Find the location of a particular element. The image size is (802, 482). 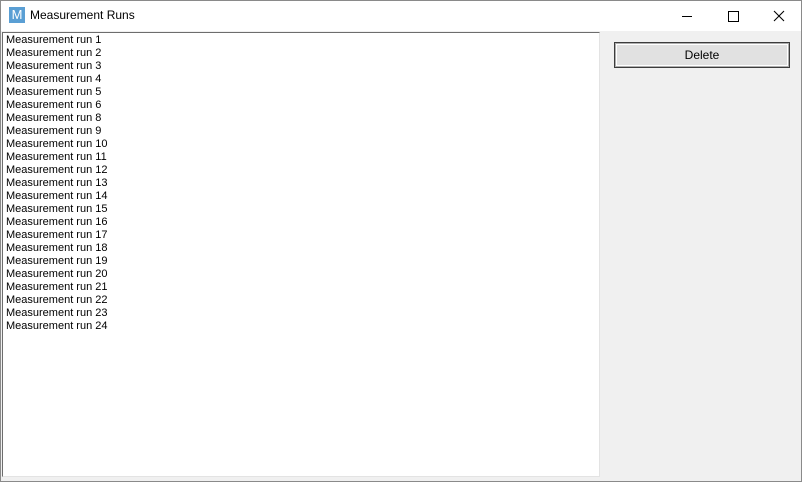

list-item: Measurement run 13 is located at coordinates (57, 183).